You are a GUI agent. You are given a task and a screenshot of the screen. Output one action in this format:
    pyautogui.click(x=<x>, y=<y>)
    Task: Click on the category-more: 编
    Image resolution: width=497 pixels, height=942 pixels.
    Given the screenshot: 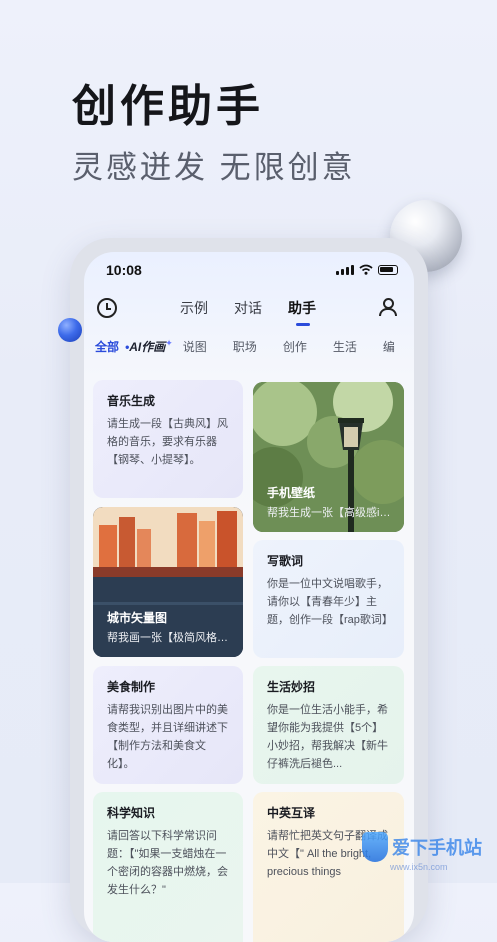 What is the action you would take?
    pyautogui.click(x=389, y=346)
    